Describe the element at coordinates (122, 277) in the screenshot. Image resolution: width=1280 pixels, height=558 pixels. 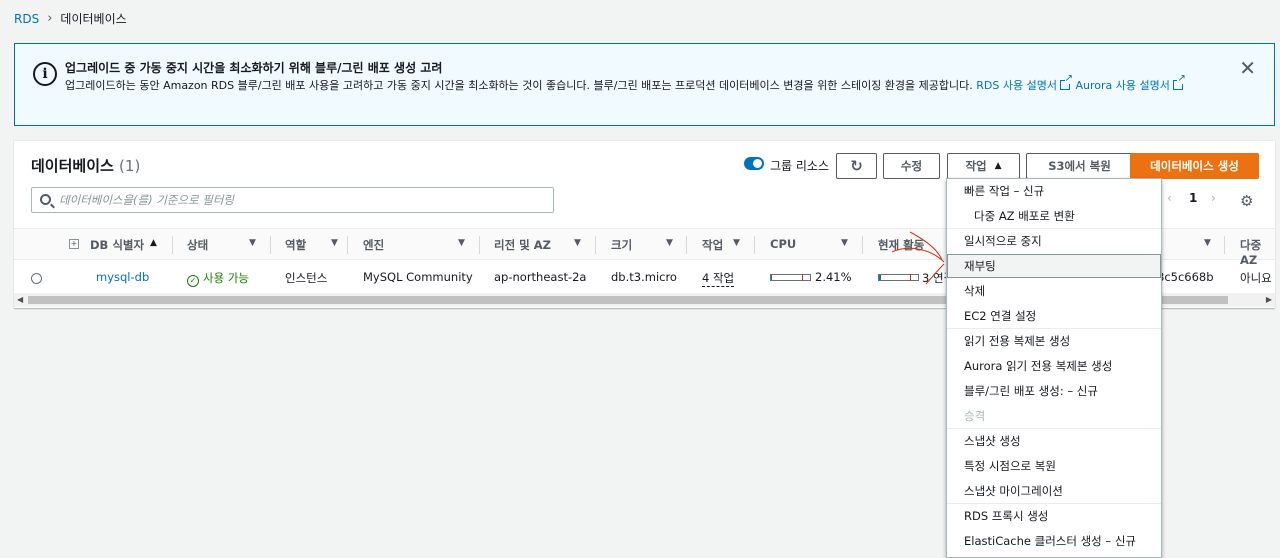
I see `db-id-link: mysql-db` at that location.